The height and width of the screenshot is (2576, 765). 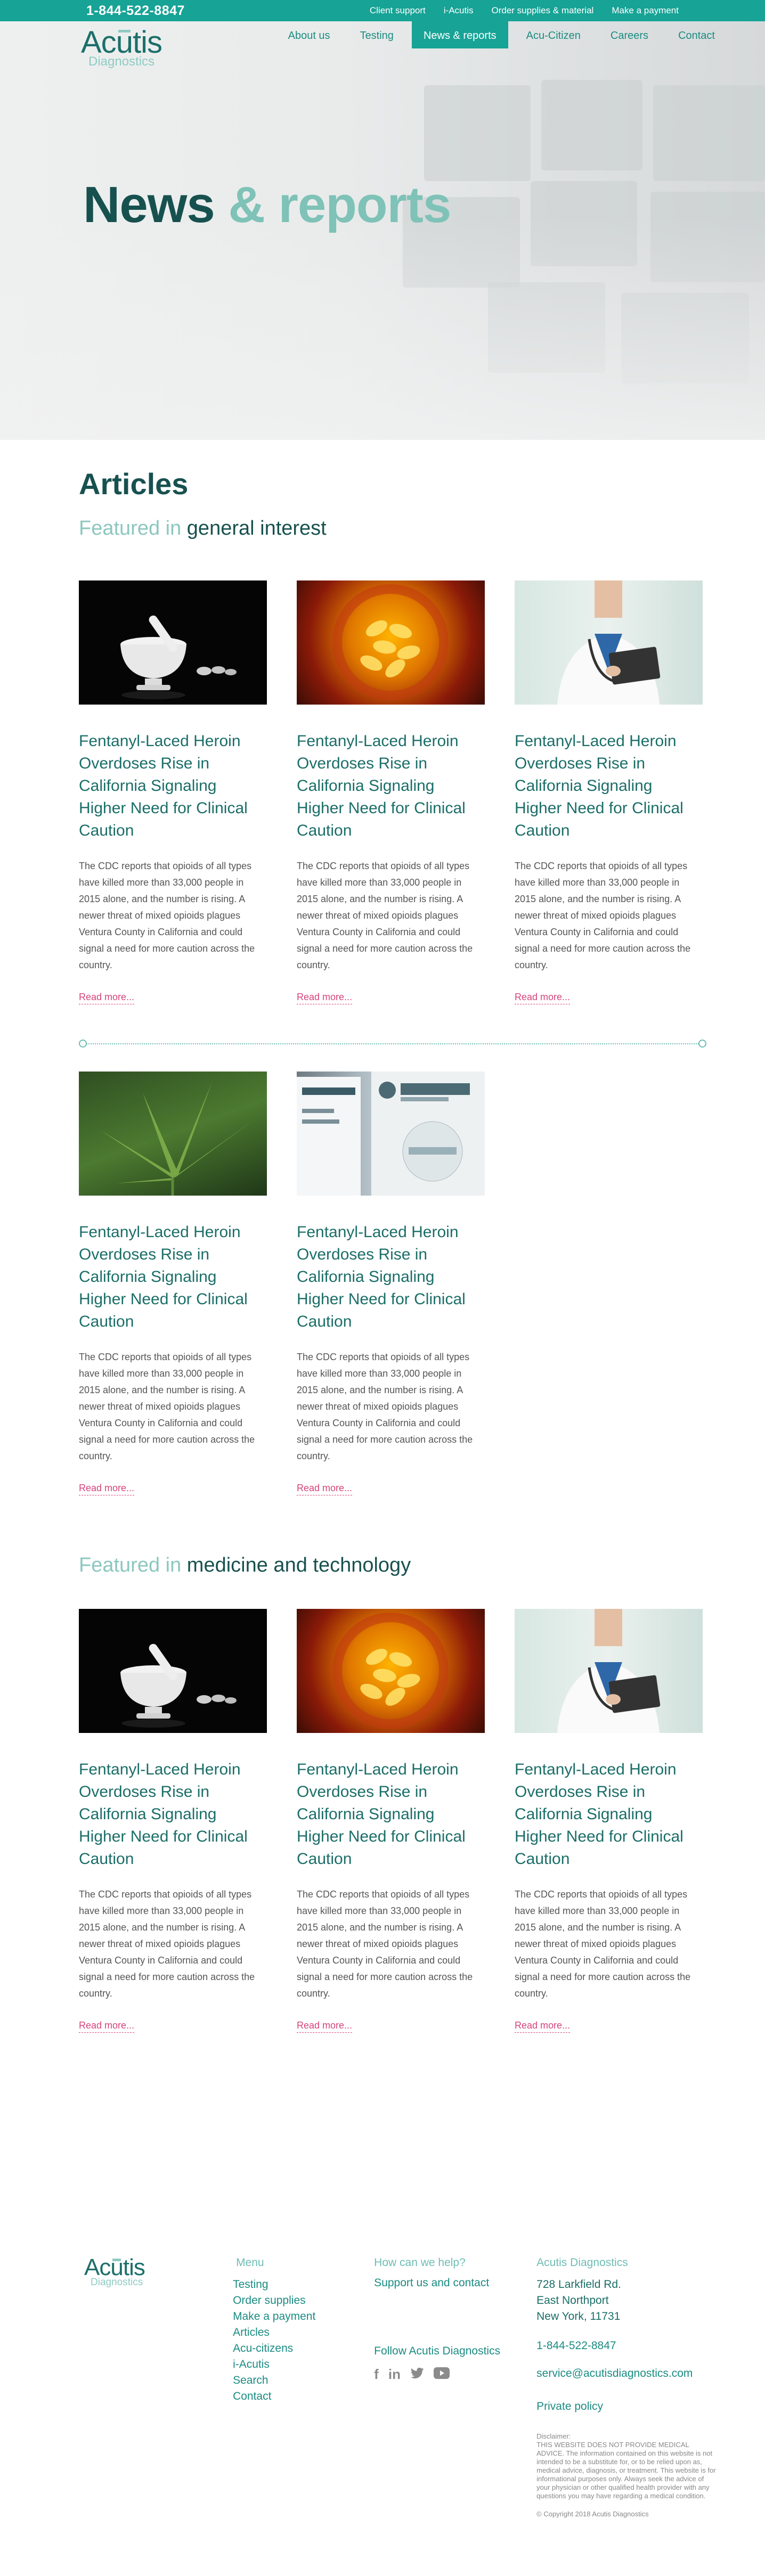 What do you see at coordinates (455, 2374) in the screenshot?
I see `social-links: f in` at bounding box center [455, 2374].